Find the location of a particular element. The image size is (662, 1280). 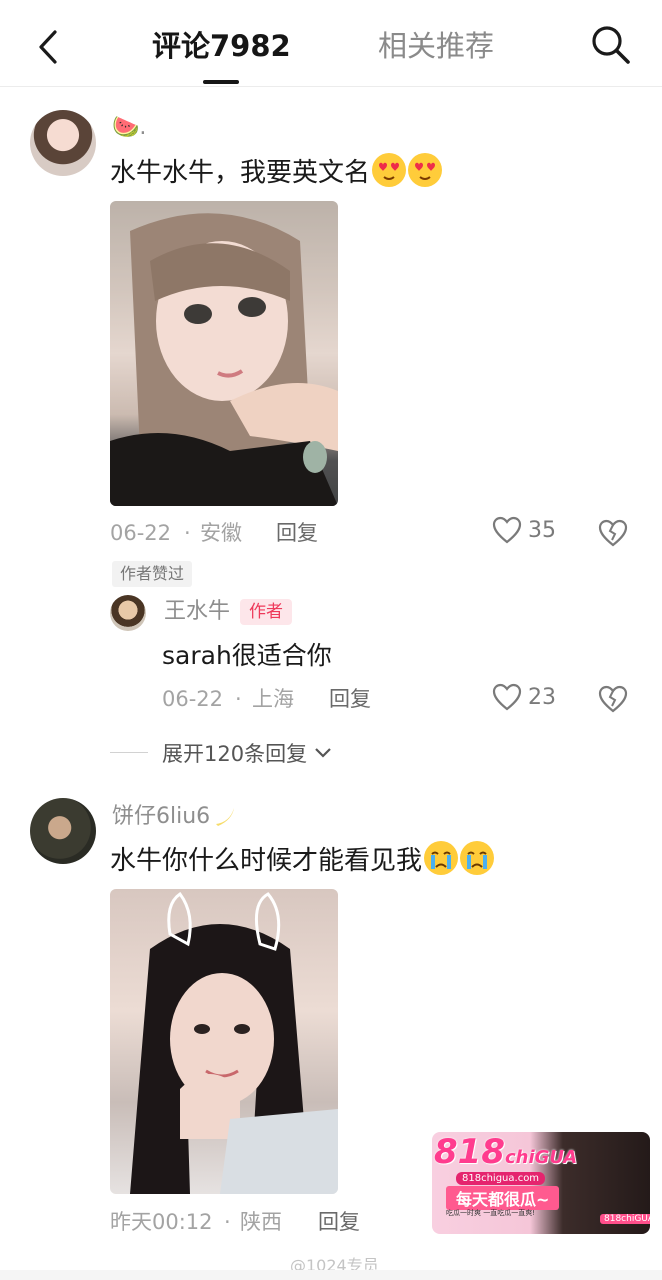

comment-date: 06-22 is located at coordinates (141, 533).